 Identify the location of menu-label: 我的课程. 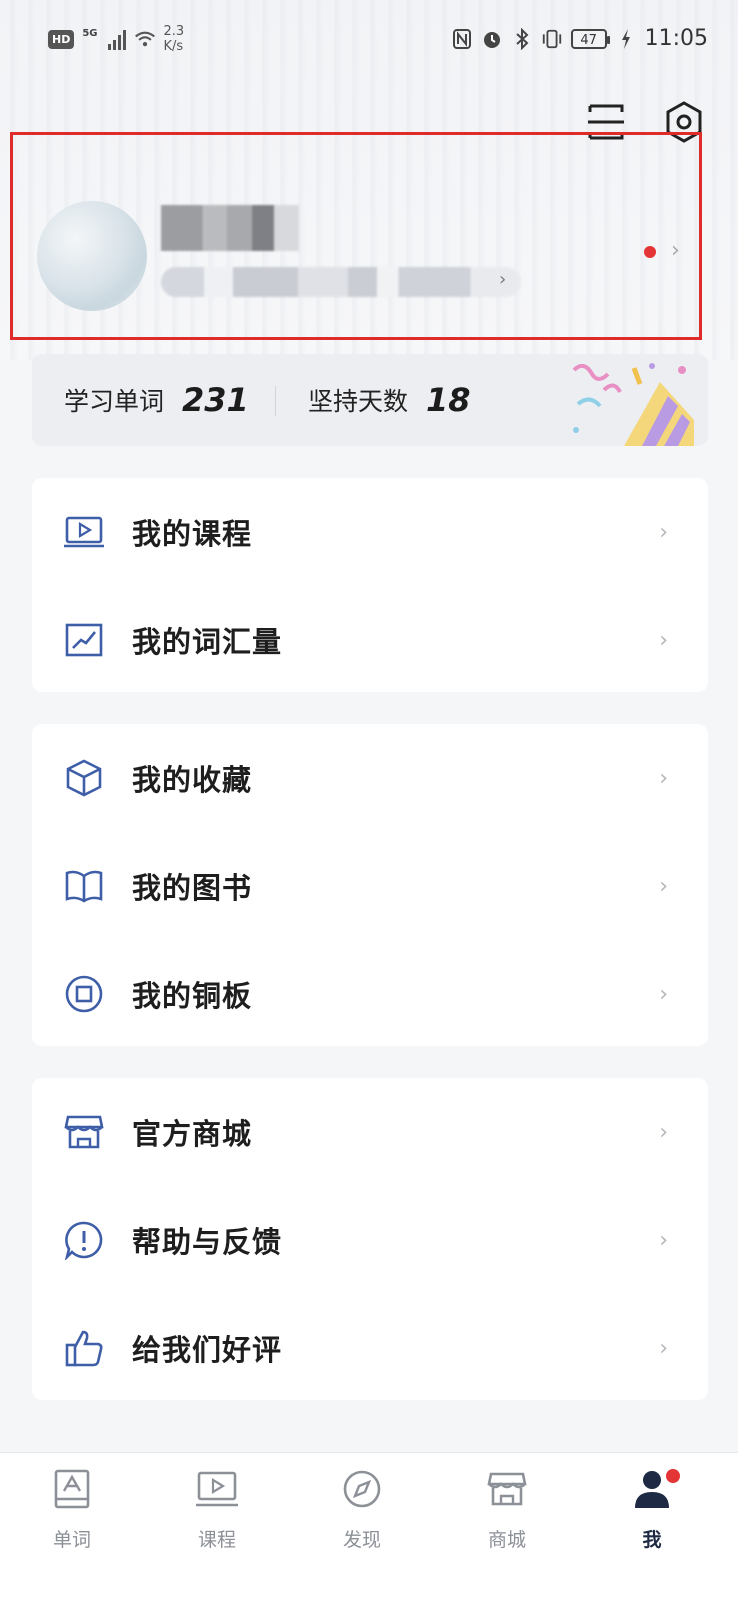
(192, 534).